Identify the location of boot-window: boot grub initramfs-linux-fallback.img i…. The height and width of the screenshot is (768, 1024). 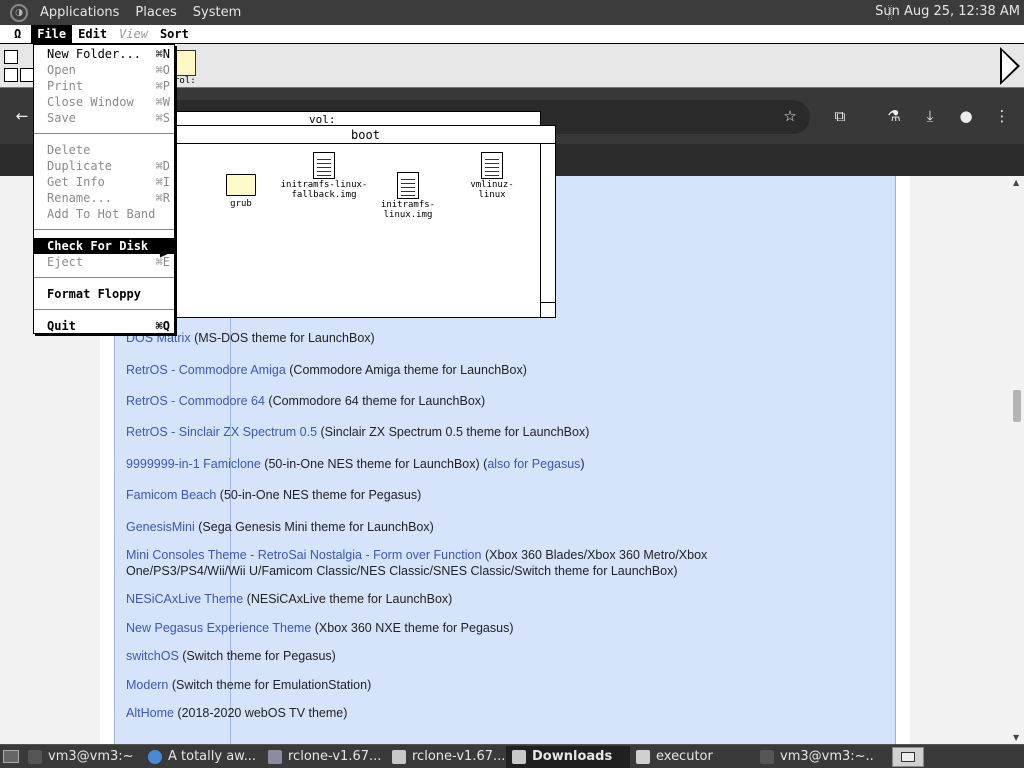
(365, 221).